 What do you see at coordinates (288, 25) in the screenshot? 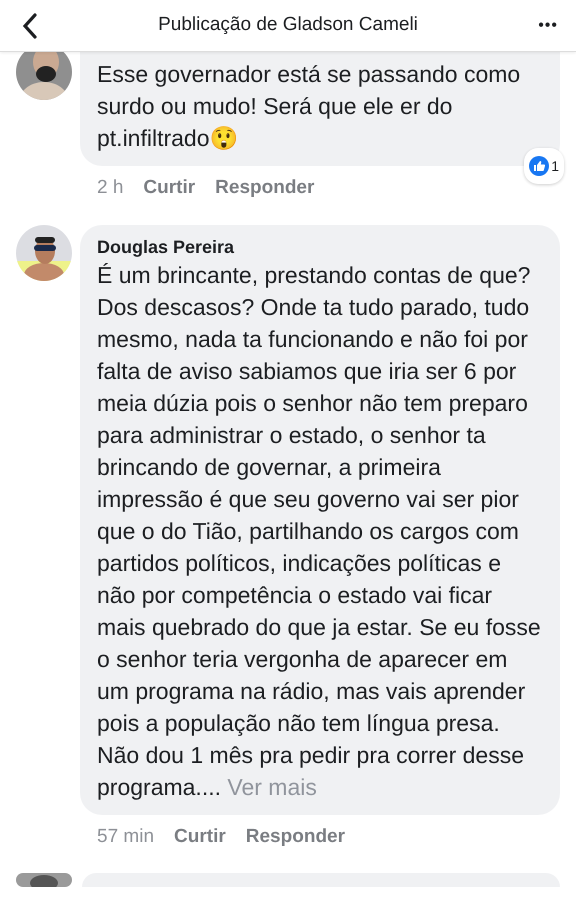
I see `page-title: Publicação de Gladson Cameli` at bounding box center [288, 25].